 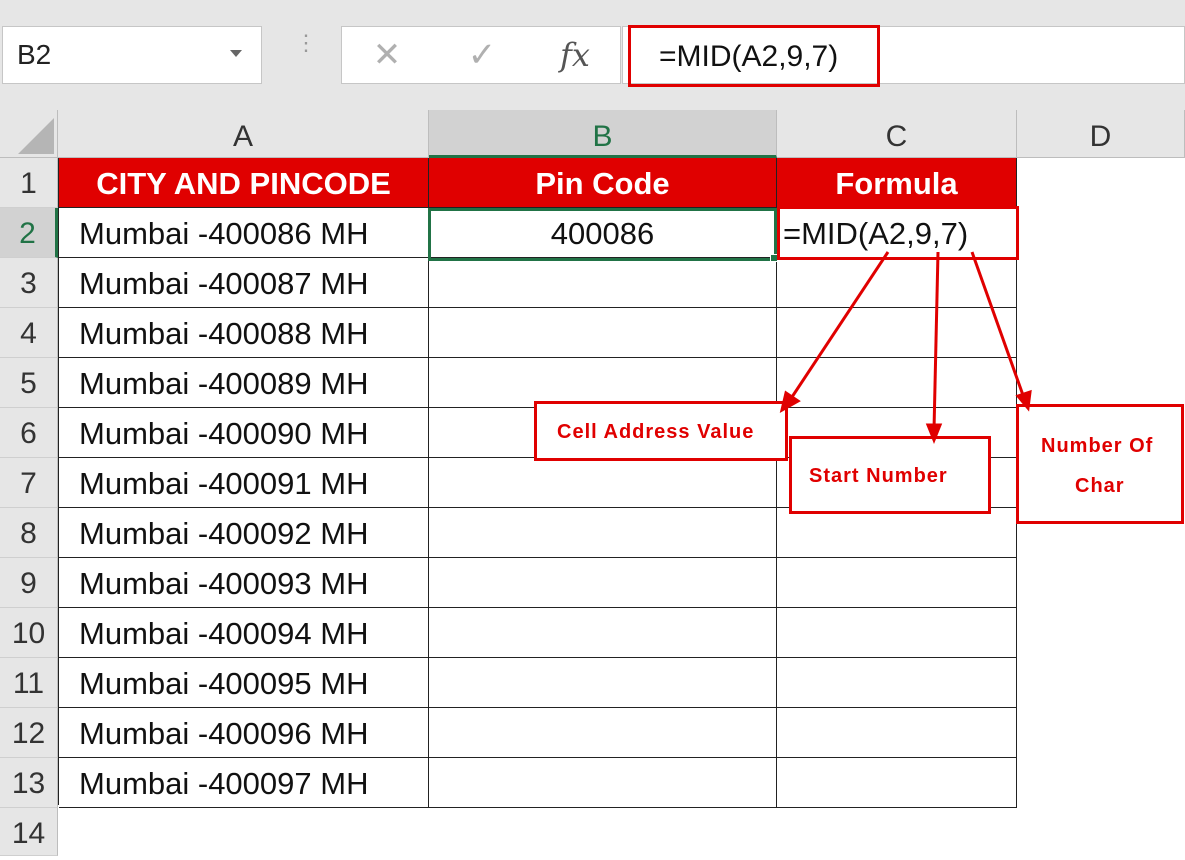 What do you see at coordinates (934, 434) in the screenshot?
I see `arrow-head-start-number` at bounding box center [934, 434].